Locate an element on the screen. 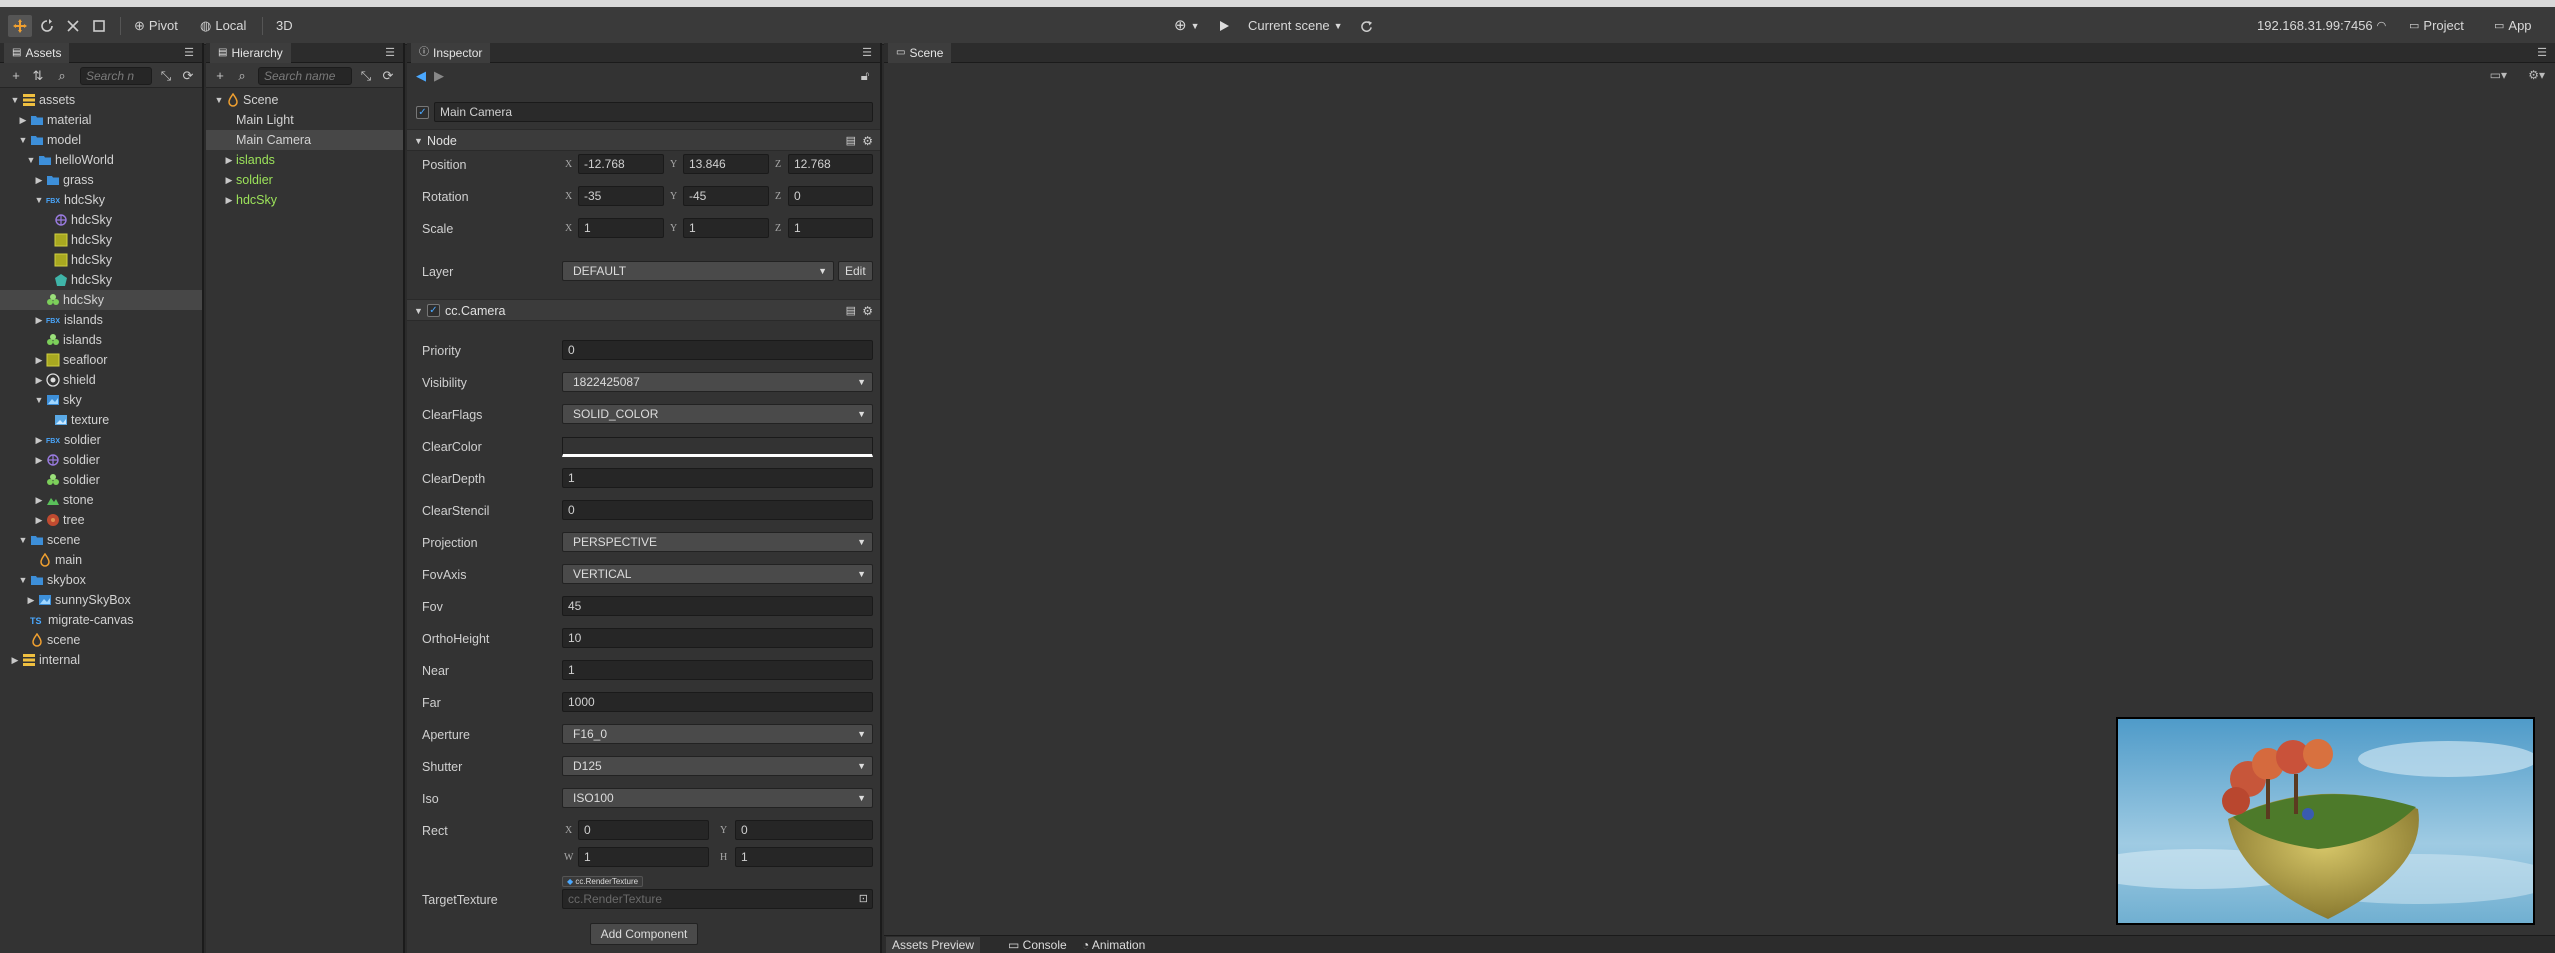 Image resolution: width=2555 pixels, height=953 pixels. tree-node: ▶ grass is located at coordinates (101, 180).